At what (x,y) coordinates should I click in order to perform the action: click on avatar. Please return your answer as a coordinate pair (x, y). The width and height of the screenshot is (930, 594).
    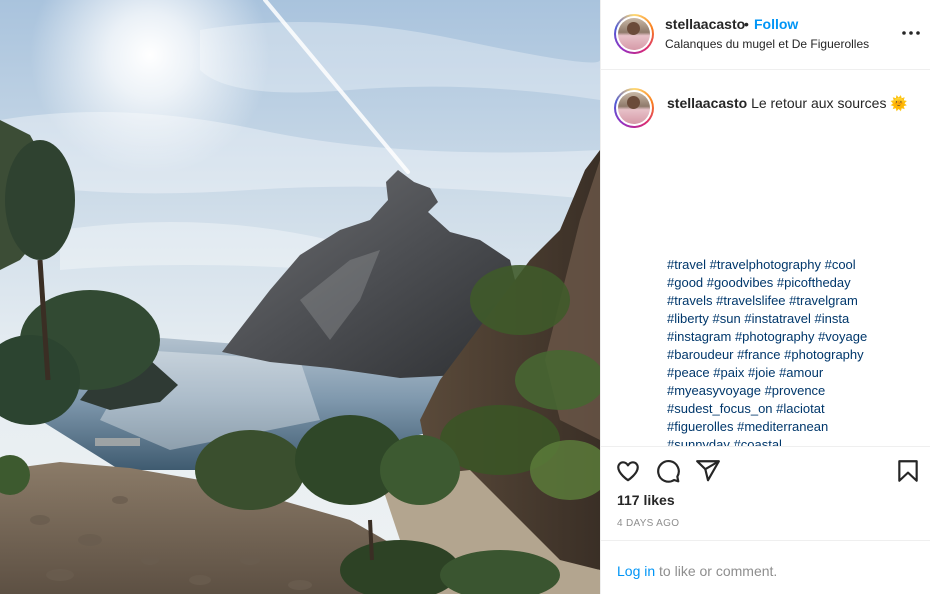
    Looking at the image, I should click on (634, 34).